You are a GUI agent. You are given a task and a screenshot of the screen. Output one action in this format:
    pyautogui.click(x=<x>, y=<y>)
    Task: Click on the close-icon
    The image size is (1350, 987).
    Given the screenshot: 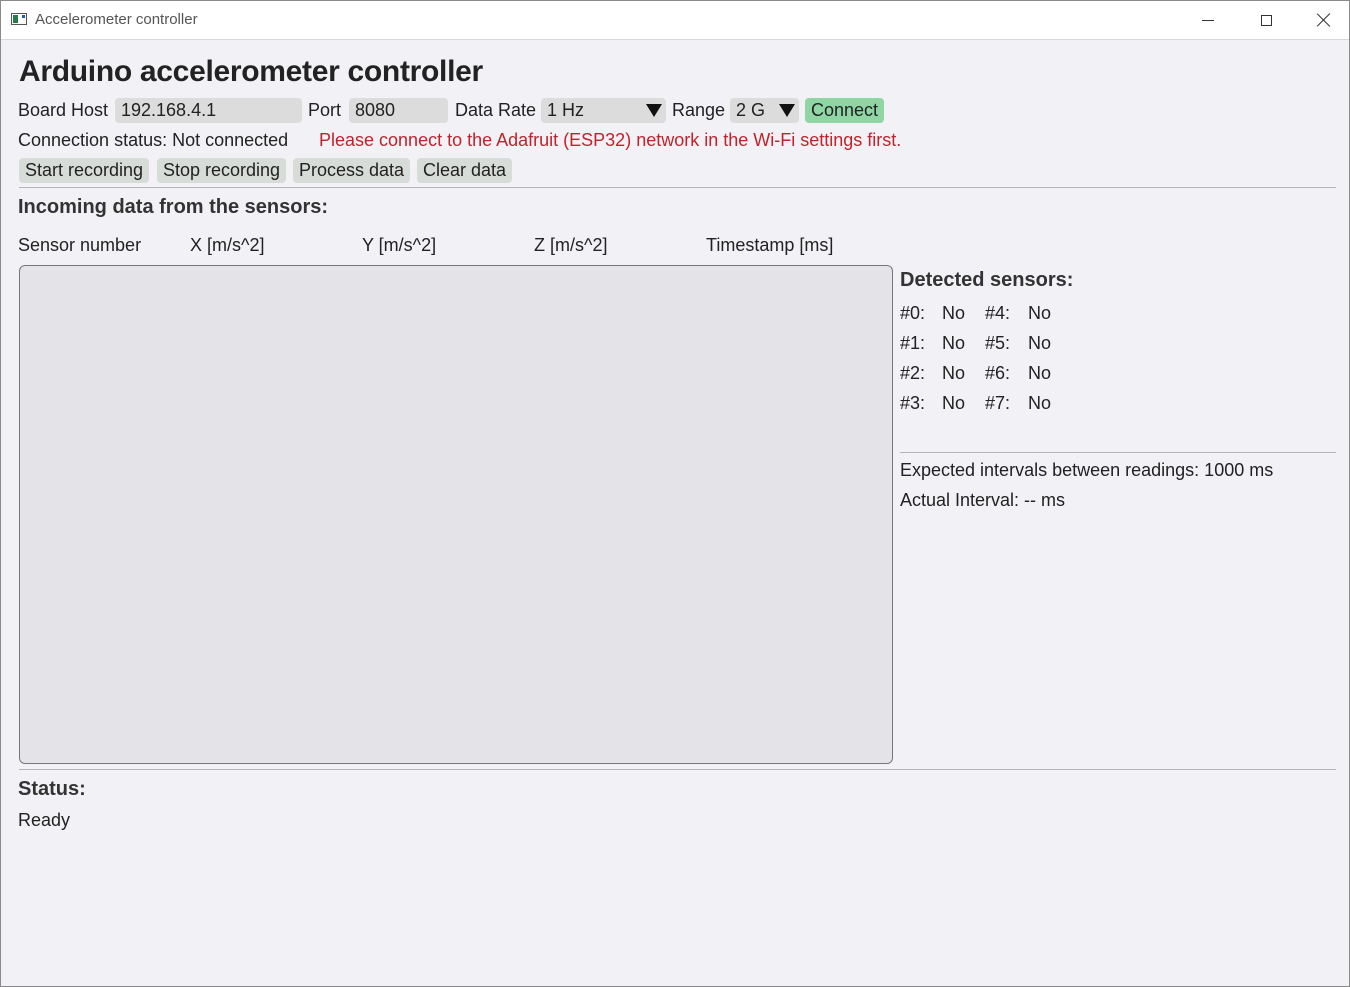 What is the action you would take?
    pyautogui.click(x=1324, y=20)
    